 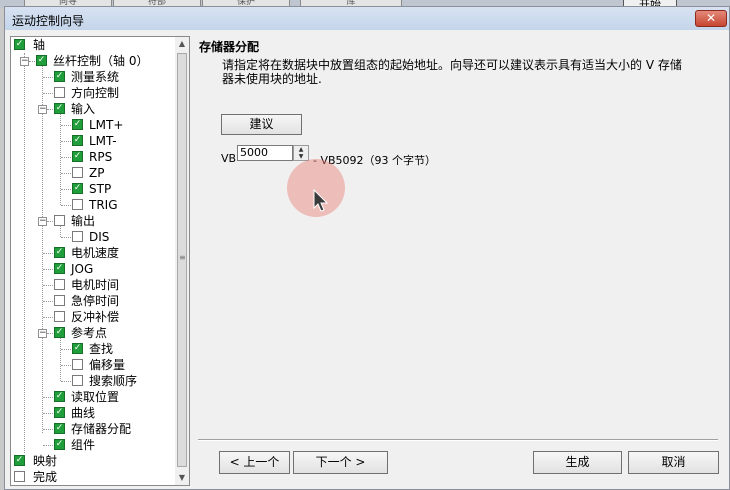 What do you see at coordinates (42, 247) in the screenshot?
I see `tree-guide-line` at bounding box center [42, 247].